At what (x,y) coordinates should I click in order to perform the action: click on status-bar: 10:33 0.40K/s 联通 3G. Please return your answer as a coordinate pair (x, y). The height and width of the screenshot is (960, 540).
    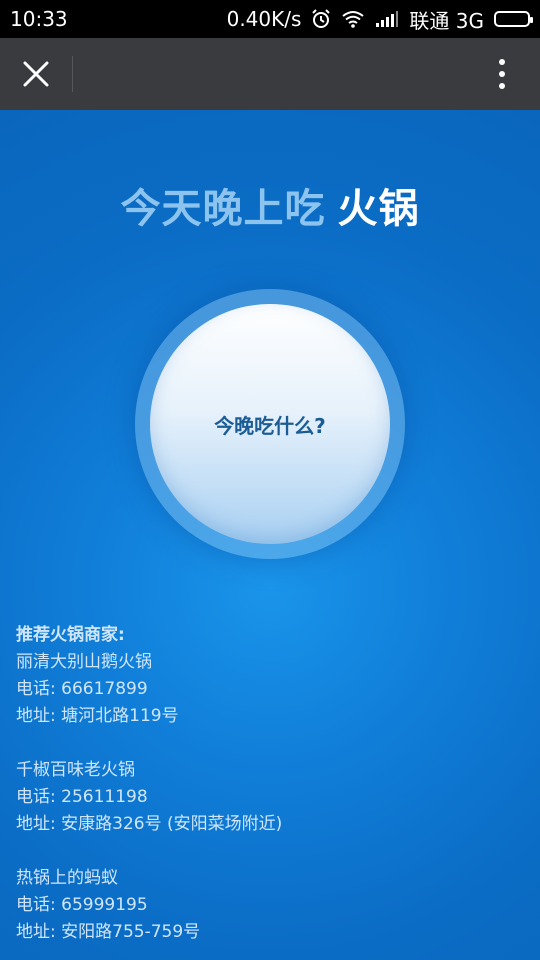
    Looking at the image, I should click on (270, 19).